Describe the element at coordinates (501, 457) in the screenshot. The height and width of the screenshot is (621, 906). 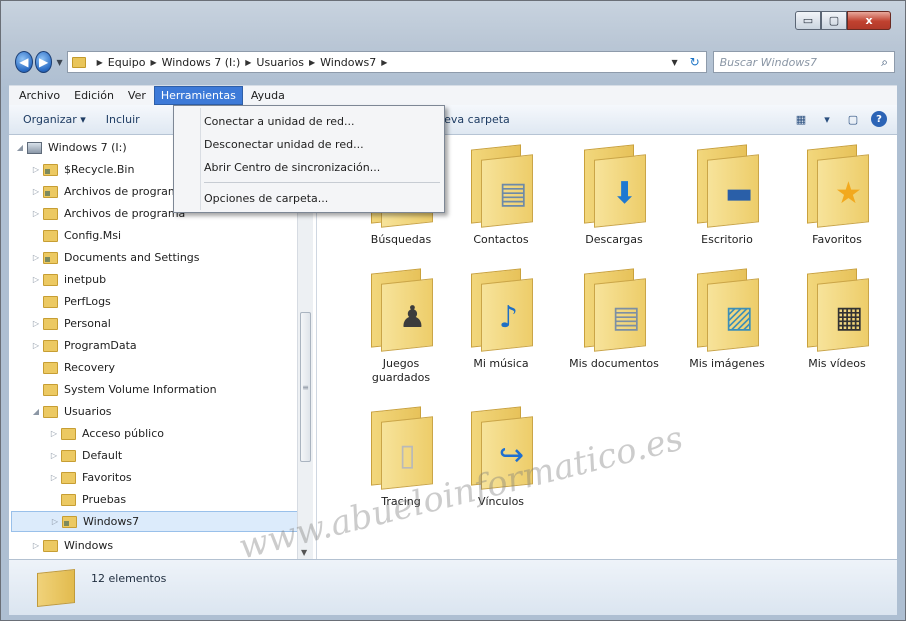
I see `file-item: ↪ Vínculos` at that location.